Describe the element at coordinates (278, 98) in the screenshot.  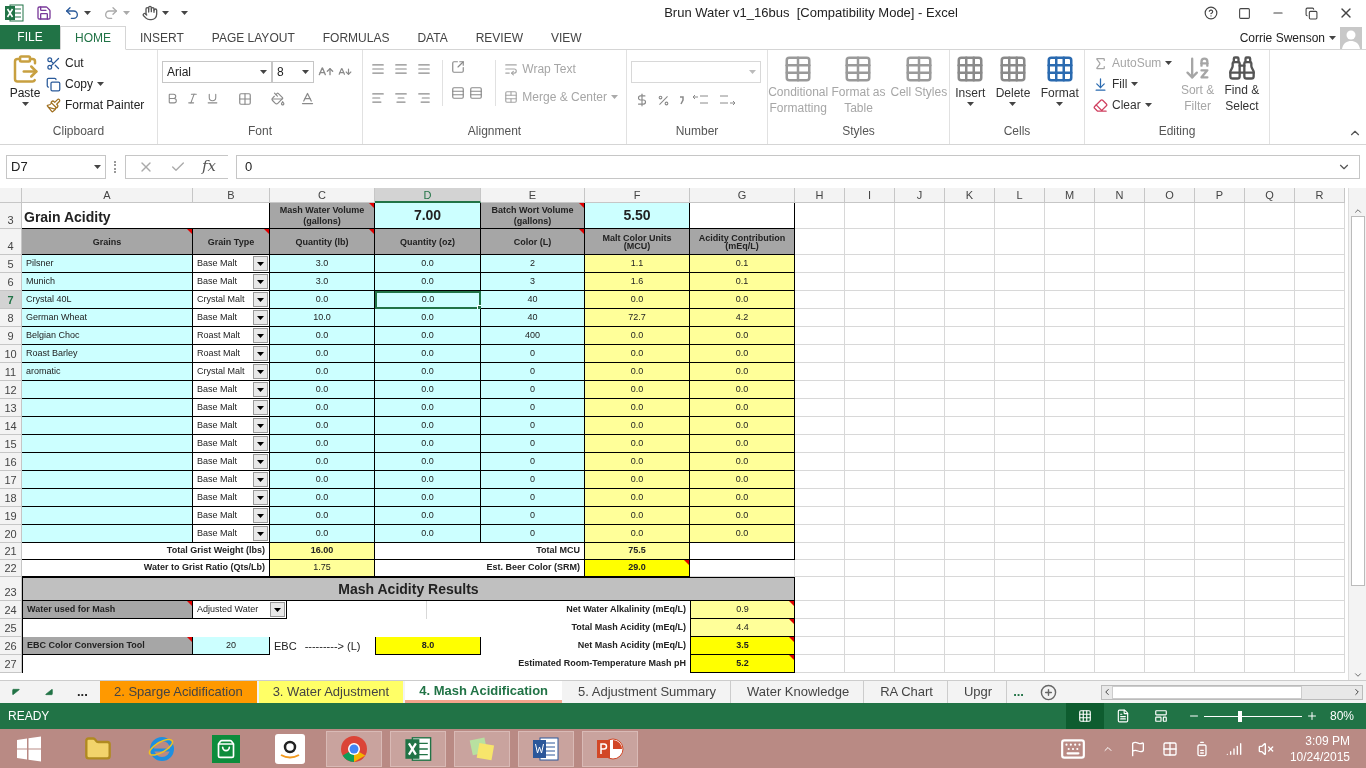
I see `fill-color-icon` at that location.